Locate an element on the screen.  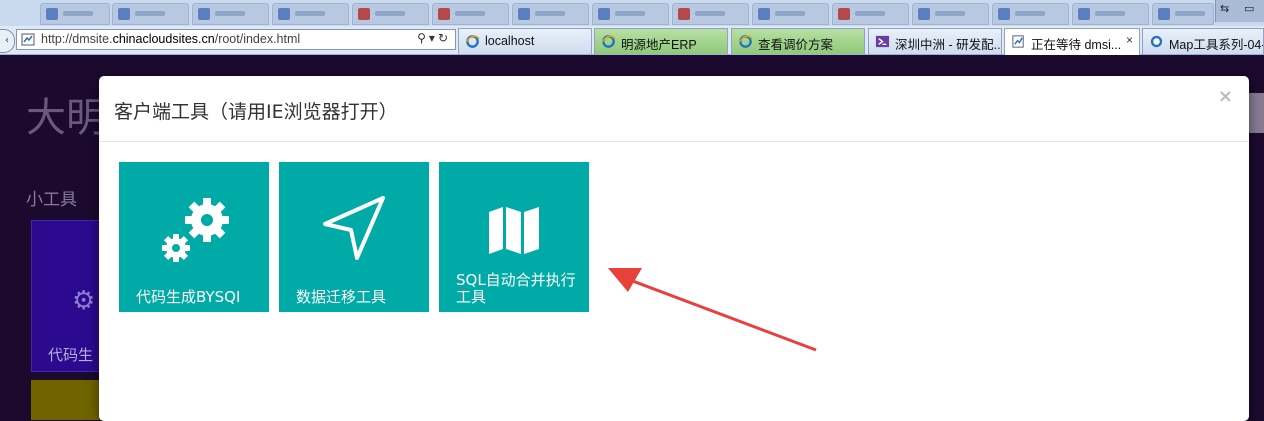
close-icon: × is located at coordinates (1225, 96).